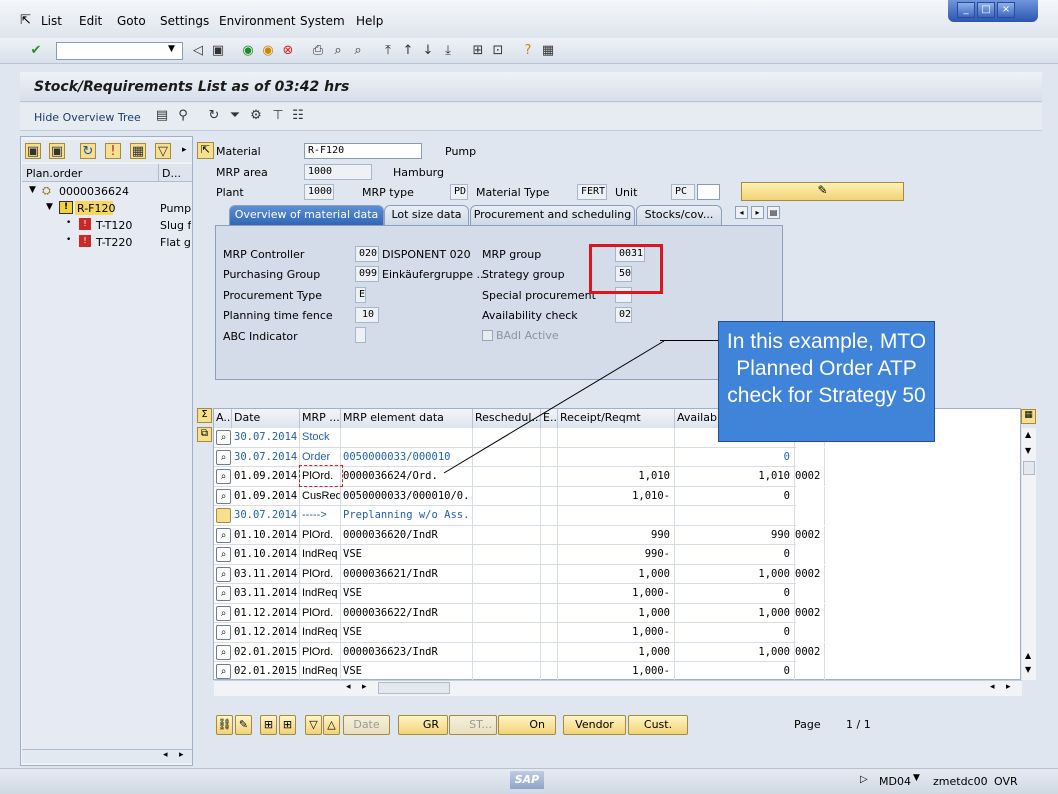  I want to click on tree-node-component: T-T220, so click(114, 242).